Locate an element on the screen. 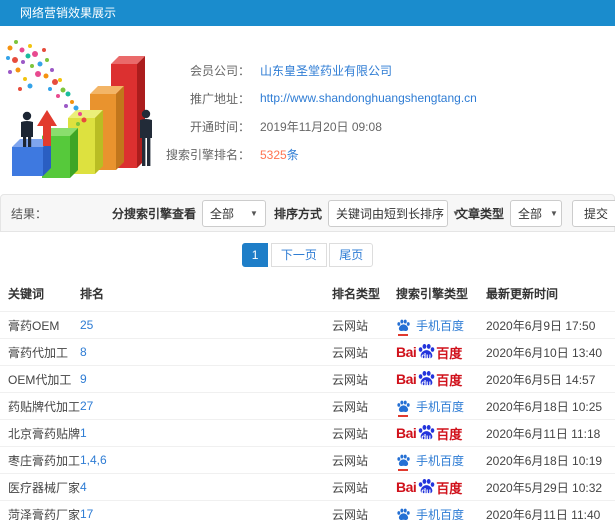  keyword-cell: OEM代加工 is located at coordinates (40, 379).